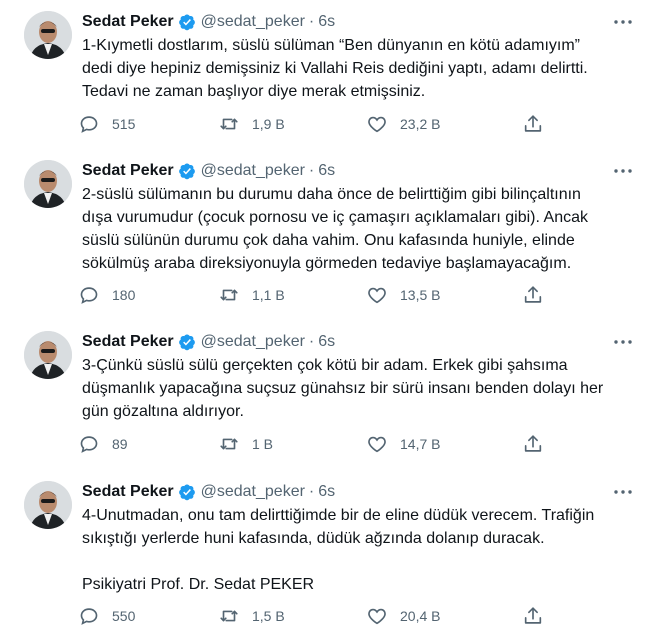 Image resolution: width=650 pixels, height=638 pixels. What do you see at coordinates (356, 561) in the screenshot?
I see `tweet-line` at bounding box center [356, 561].